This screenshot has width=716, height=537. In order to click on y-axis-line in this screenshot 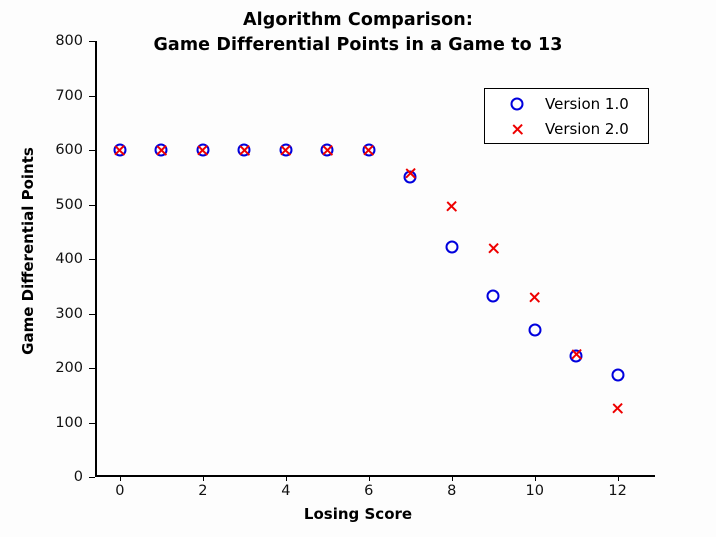, I will do `click(96, 259)`.